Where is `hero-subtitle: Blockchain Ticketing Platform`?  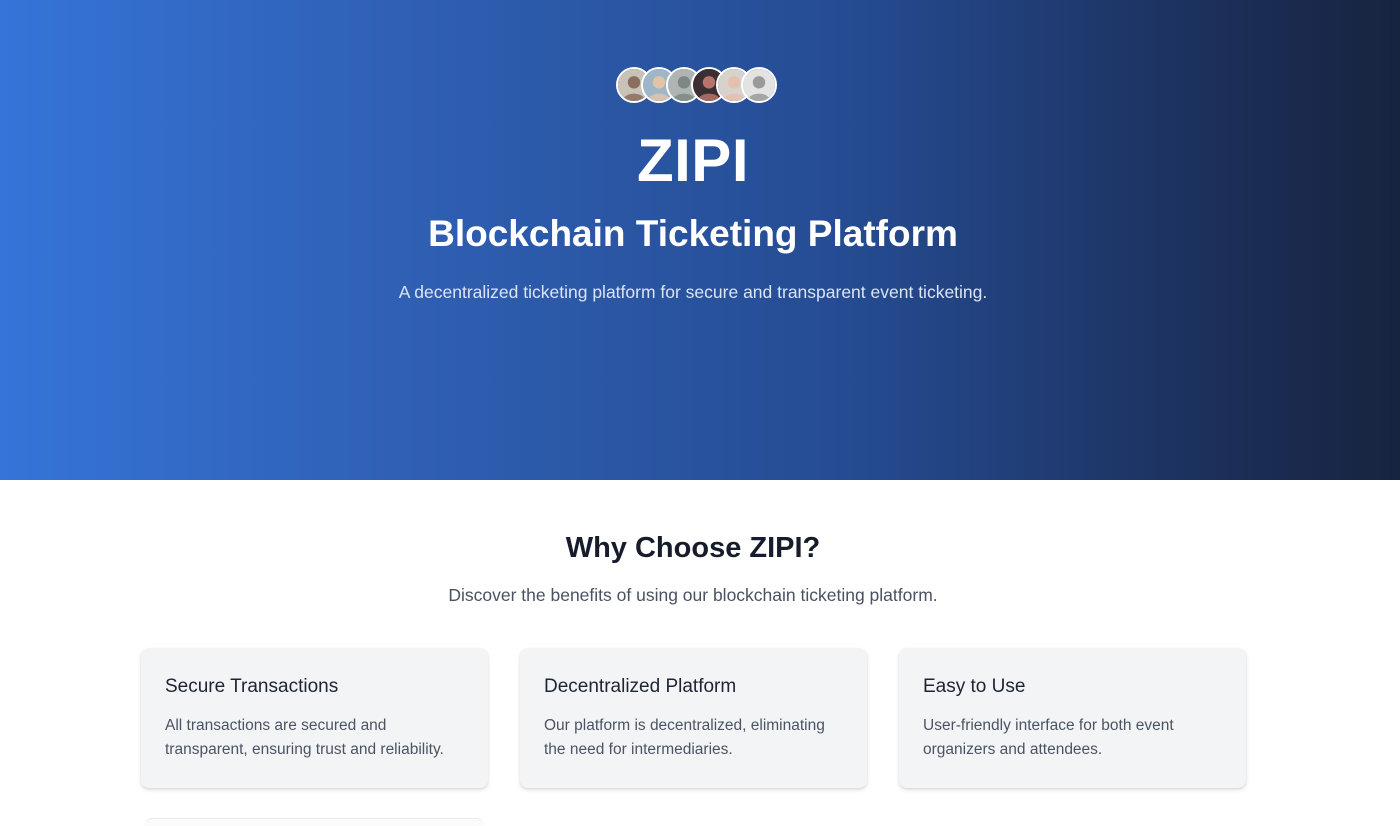 hero-subtitle: Blockchain Ticketing Platform is located at coordinates (693, 233).